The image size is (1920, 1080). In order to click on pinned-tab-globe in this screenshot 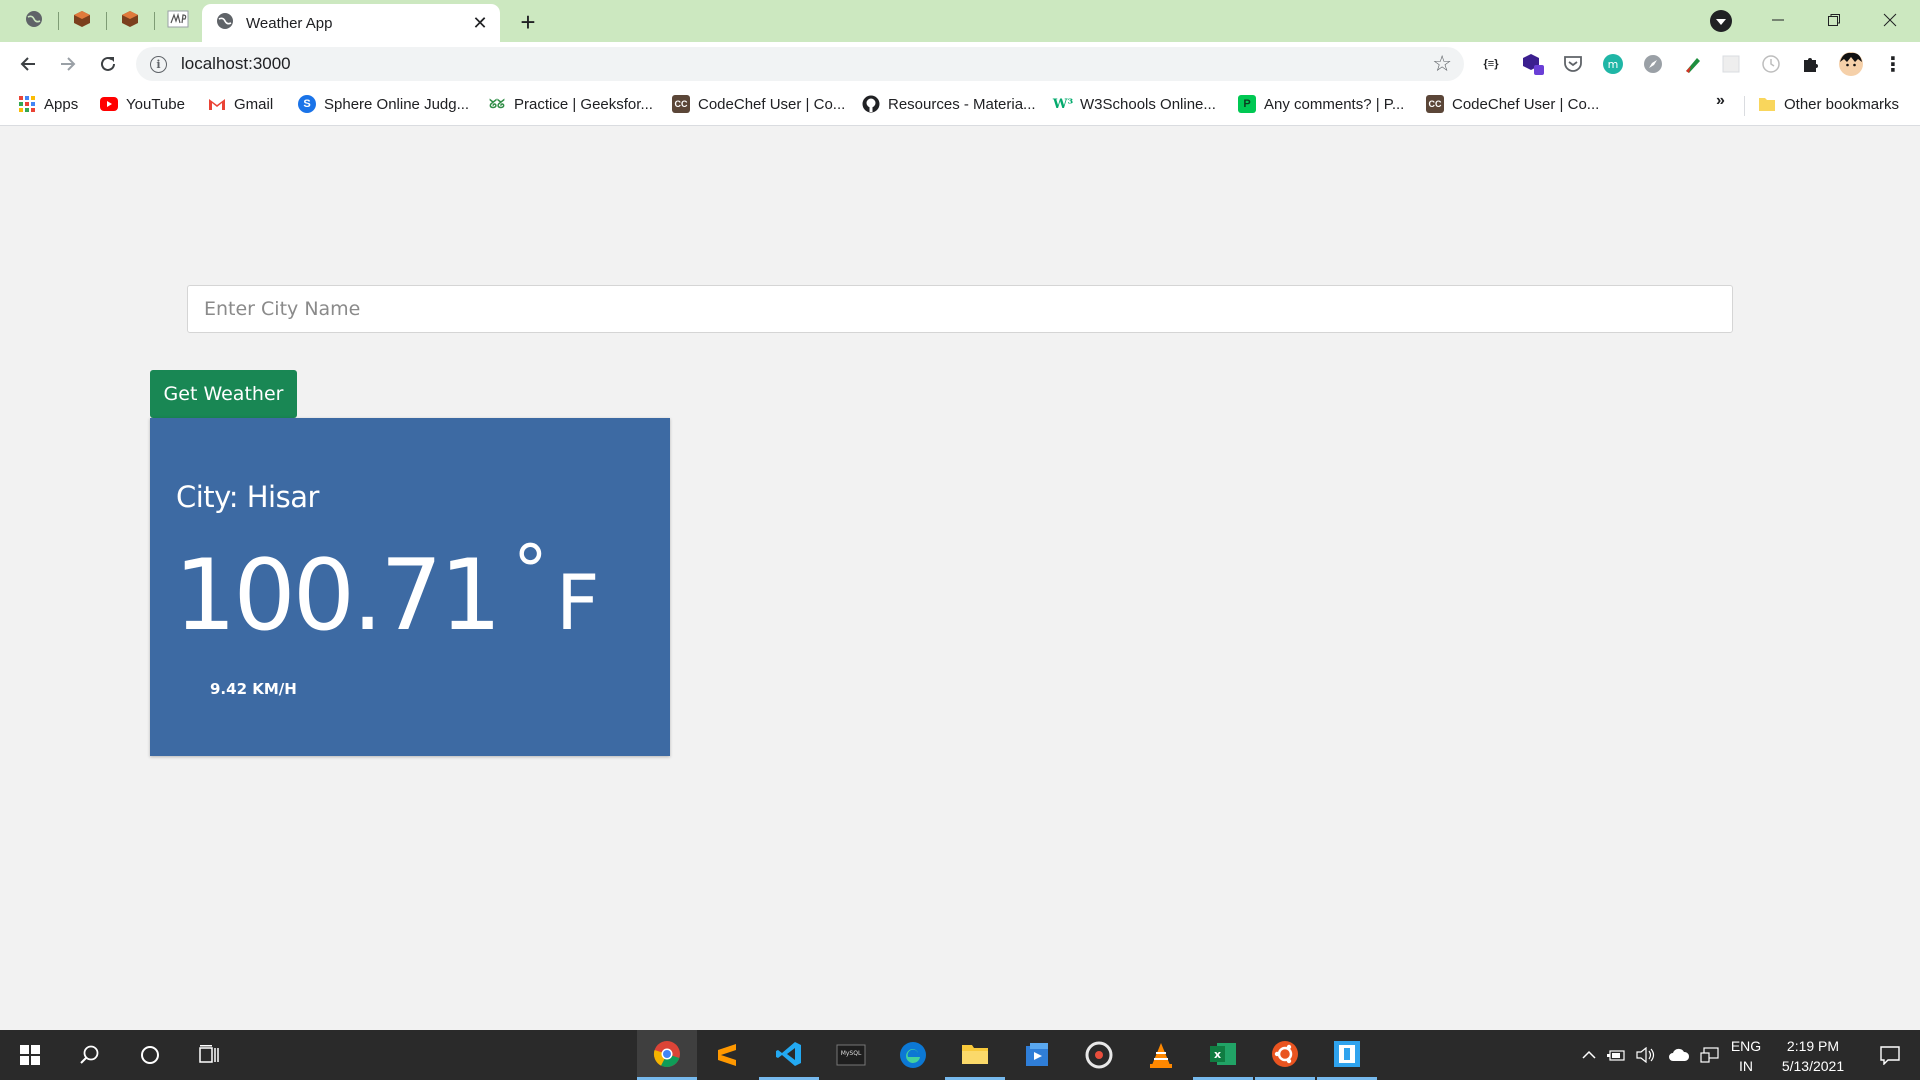, I will do `click(34, 21)`.